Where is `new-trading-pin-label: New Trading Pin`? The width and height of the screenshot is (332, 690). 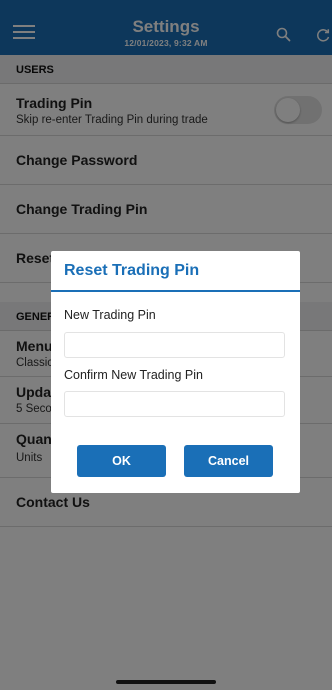
new-trading-pin-label: New Trading Pin is located at coordinates (110, 315).